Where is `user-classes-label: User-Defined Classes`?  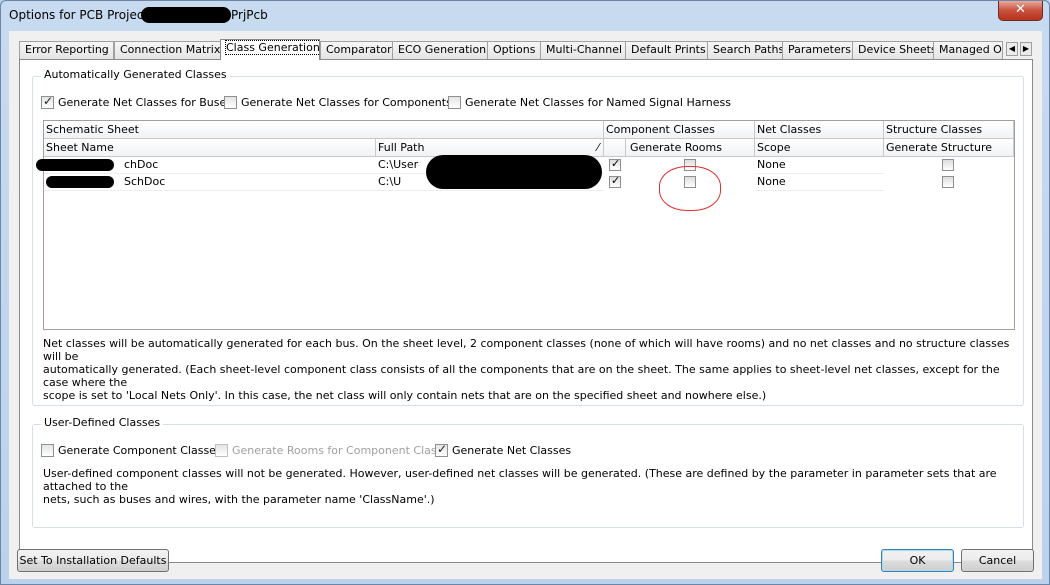
user-classes-label: User-Defined Classes is located at coordinates (102, 422).